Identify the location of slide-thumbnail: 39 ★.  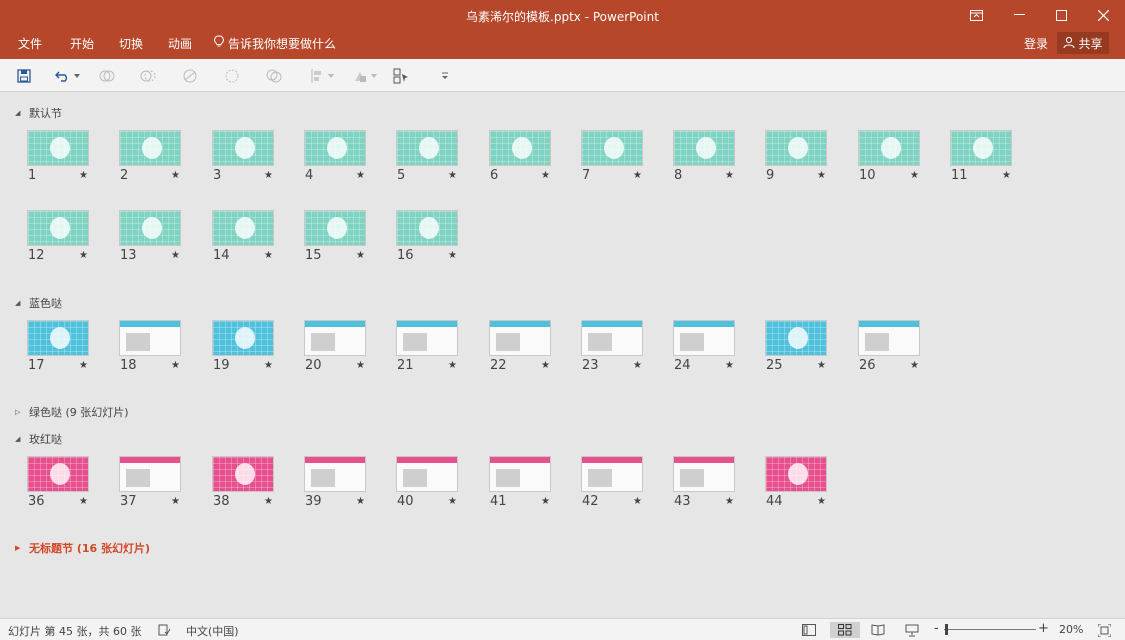
(335, 482).